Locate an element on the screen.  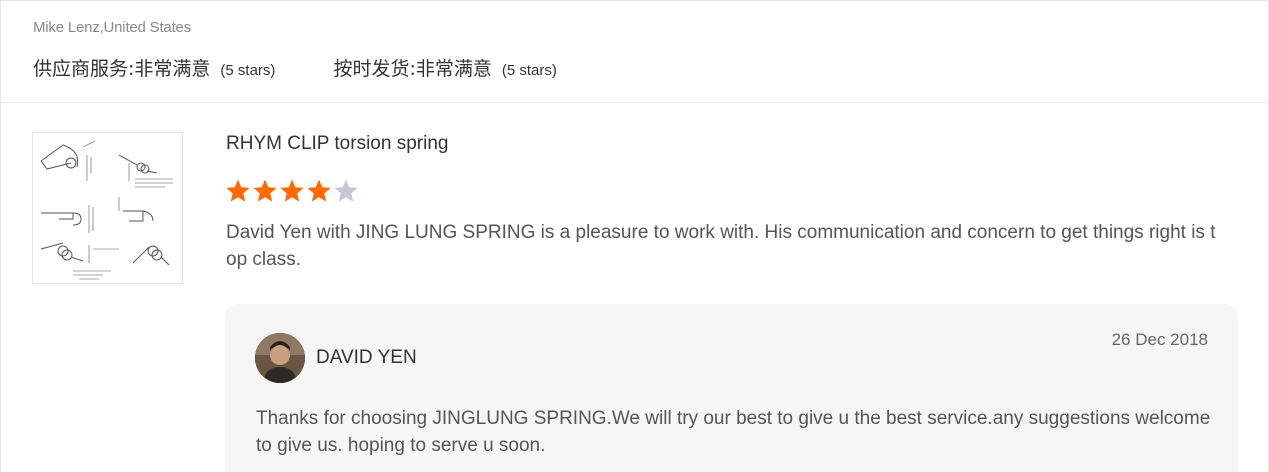
spring-drawing-thumbnail is located at coordinates (106, 210).